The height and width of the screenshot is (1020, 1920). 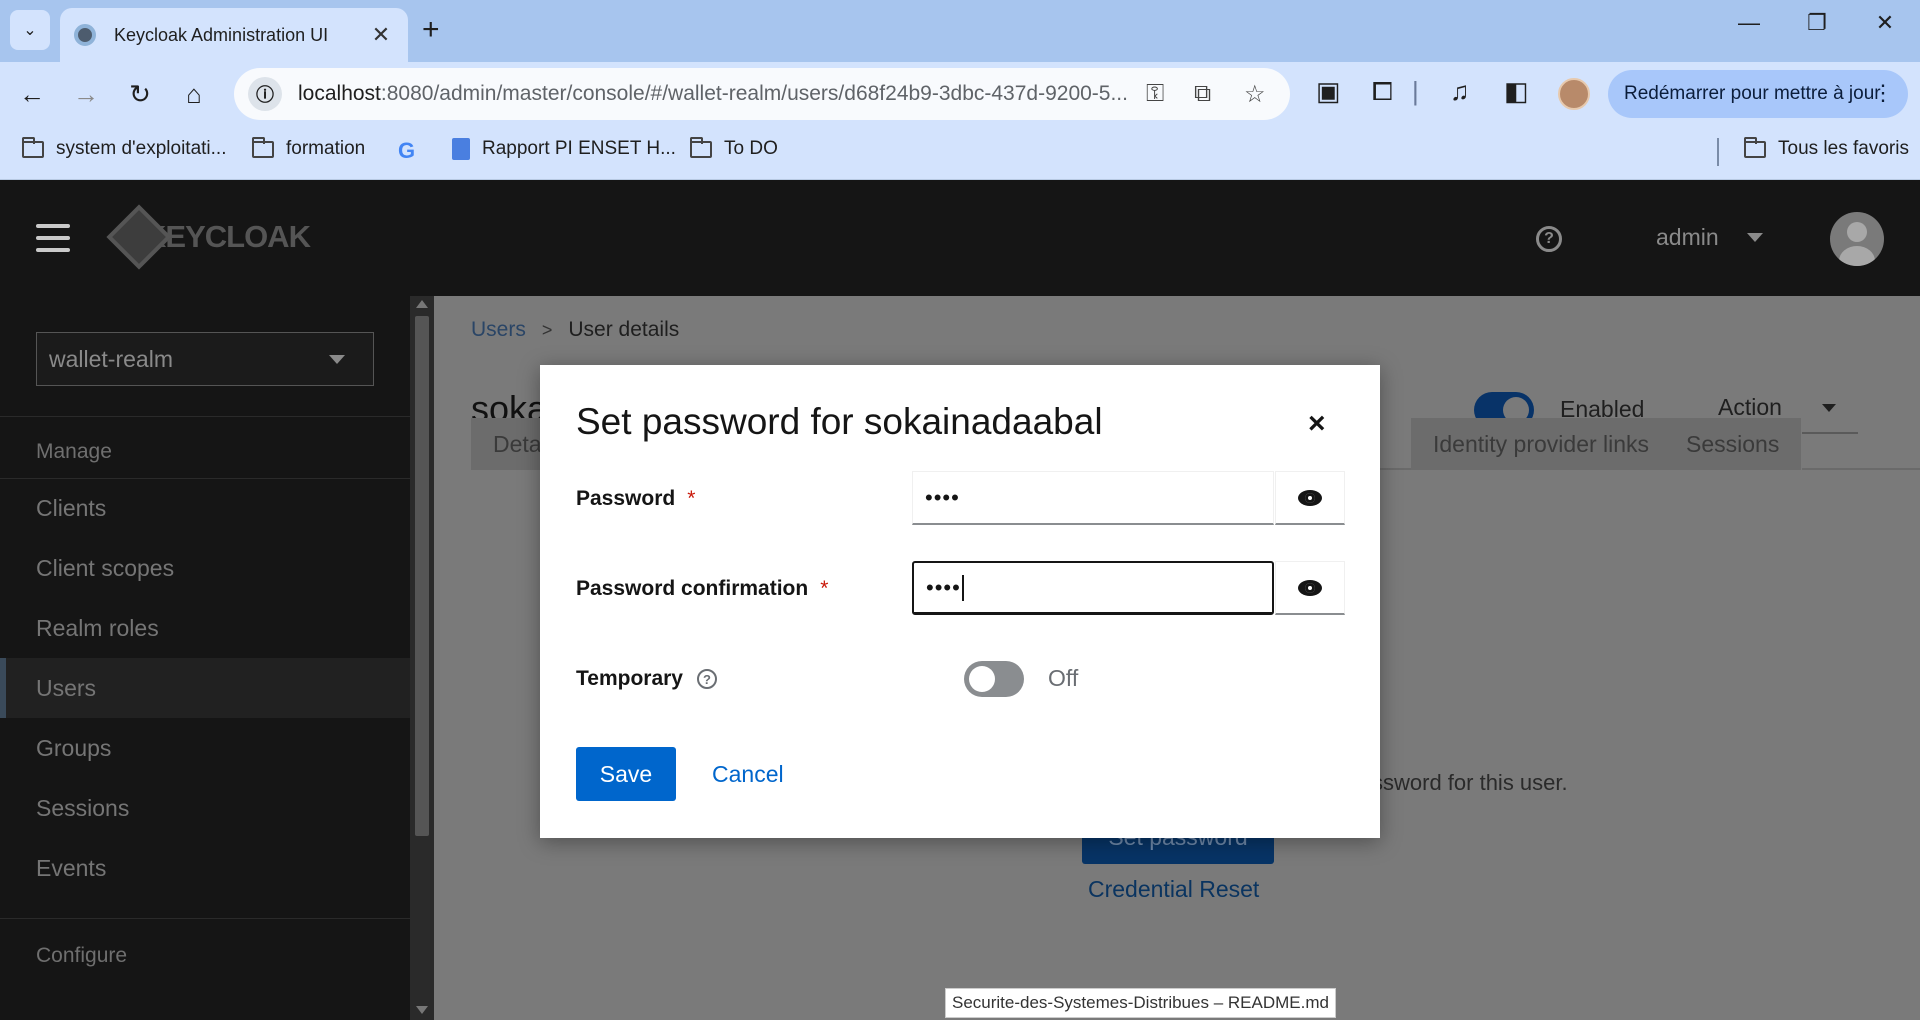 What do you see at coordinates (205, 508) in the screenshot?
I see `sidebar-item-clients: Clients` at bounding box center [205, 508].